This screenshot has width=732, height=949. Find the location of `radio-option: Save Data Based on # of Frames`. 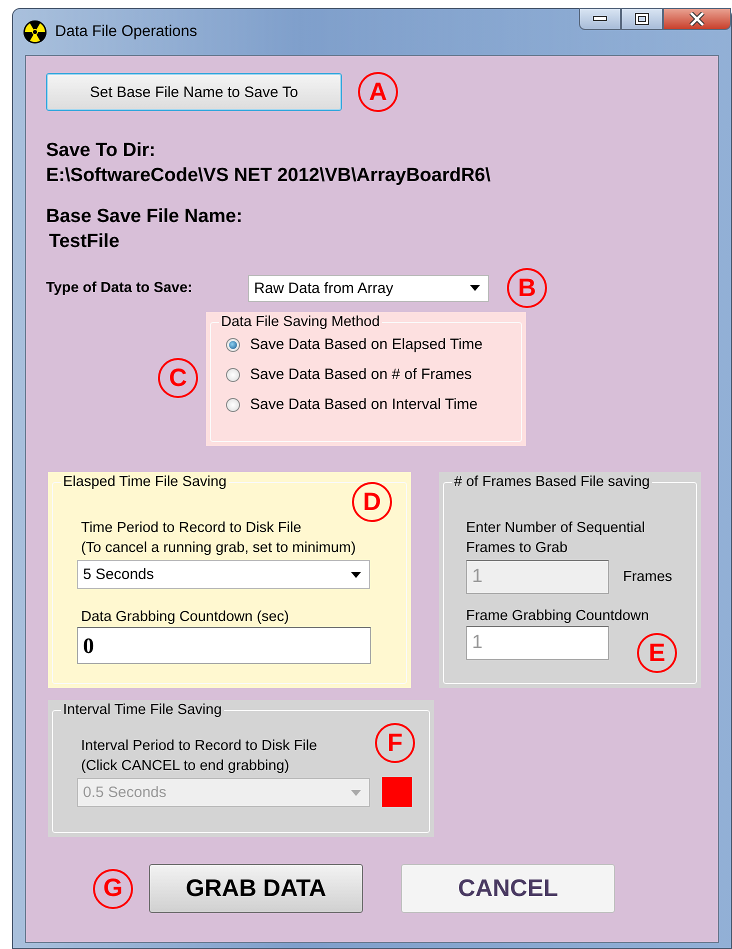

radio-option: Save Data Based on # of Frames is located at coordinates (373, 374).